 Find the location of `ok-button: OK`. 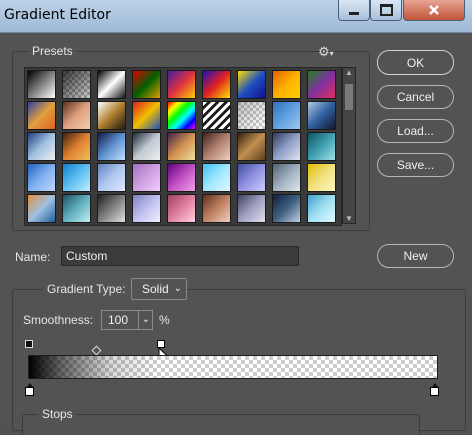

ok-button: OK is located at coordinates (415, 62).